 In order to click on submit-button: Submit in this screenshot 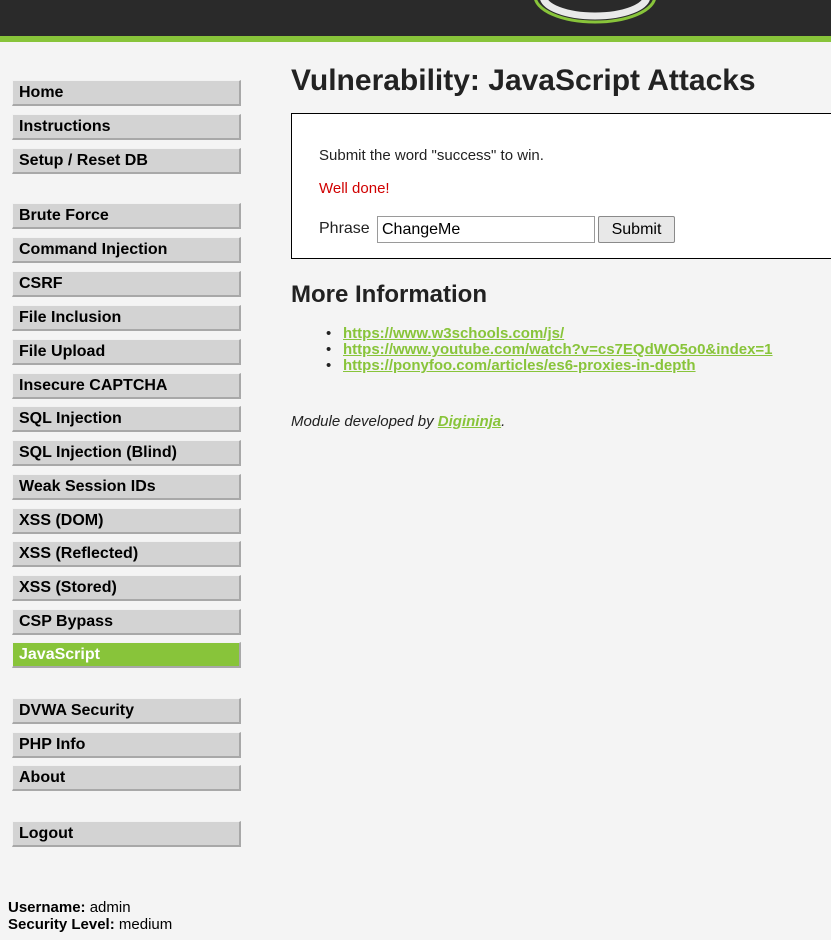, I will do `click(636, 229)`.